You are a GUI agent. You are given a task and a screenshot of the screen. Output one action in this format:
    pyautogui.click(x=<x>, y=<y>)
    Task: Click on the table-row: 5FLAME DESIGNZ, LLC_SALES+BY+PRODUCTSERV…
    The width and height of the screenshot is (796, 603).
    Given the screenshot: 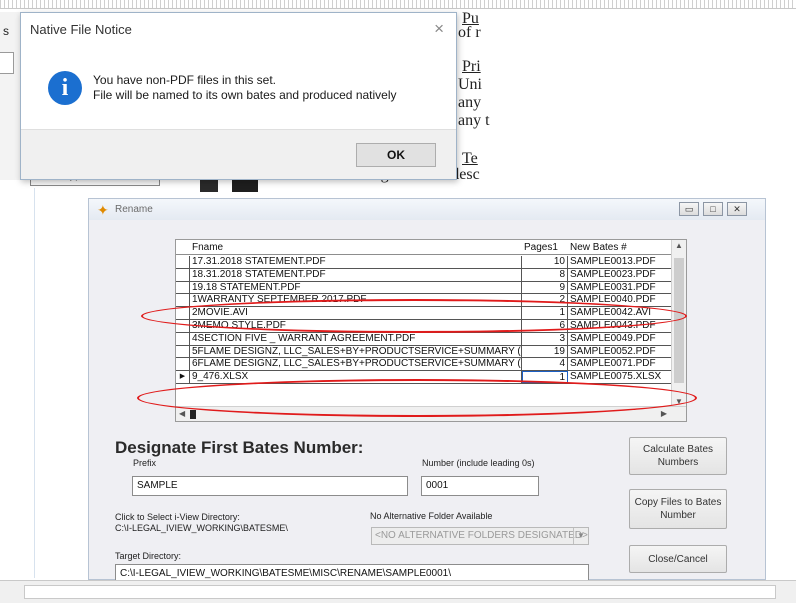 What is the action you would take?
    pyautogui.click(x=424, y=352)
    